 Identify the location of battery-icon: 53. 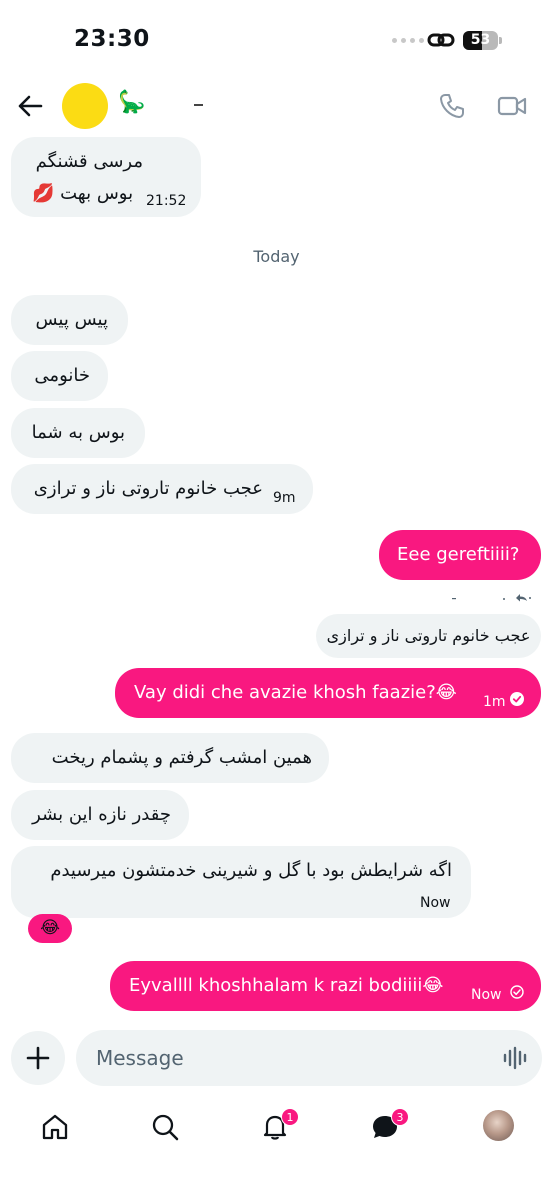
(482, 40).